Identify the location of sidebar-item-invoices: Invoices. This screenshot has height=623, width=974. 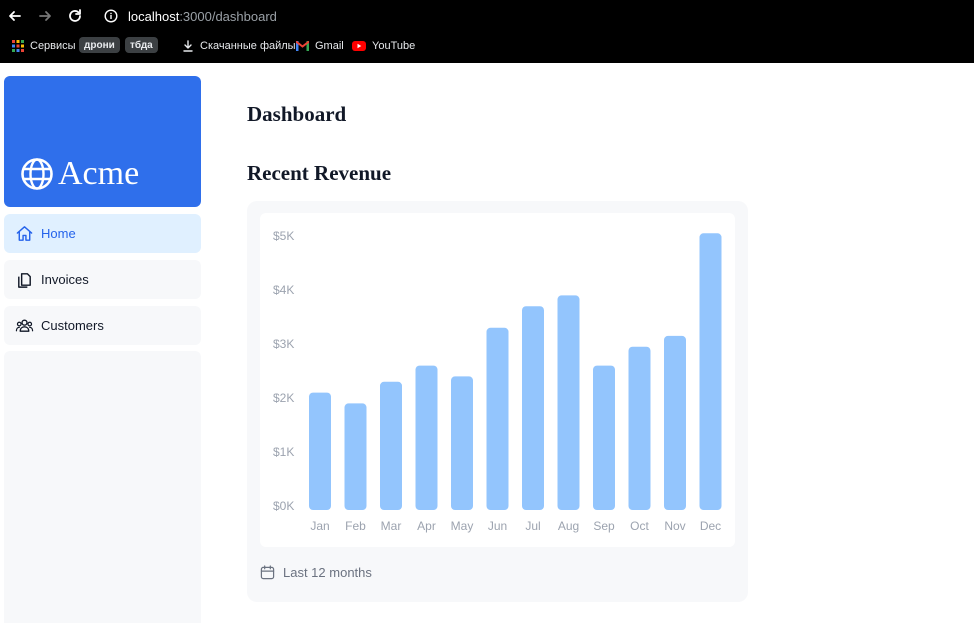
(102, 279).